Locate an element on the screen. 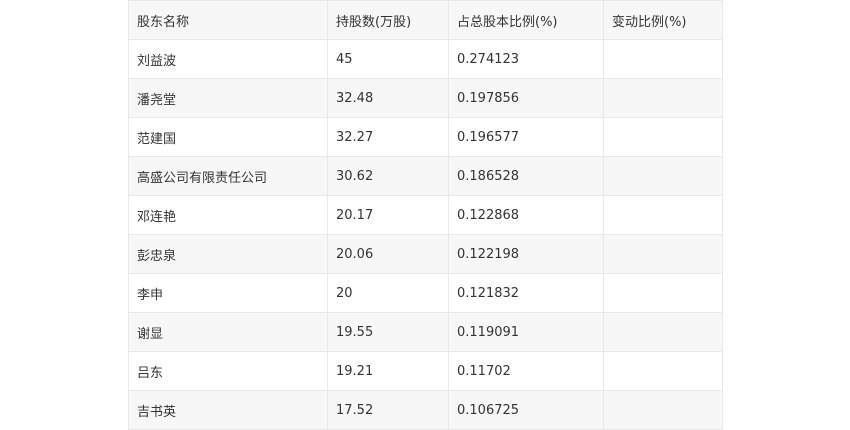 This screenshot has height=430, width=850. table-row: 潘尧堂 32.48 0.197856 is located at coordinates (425, 98).